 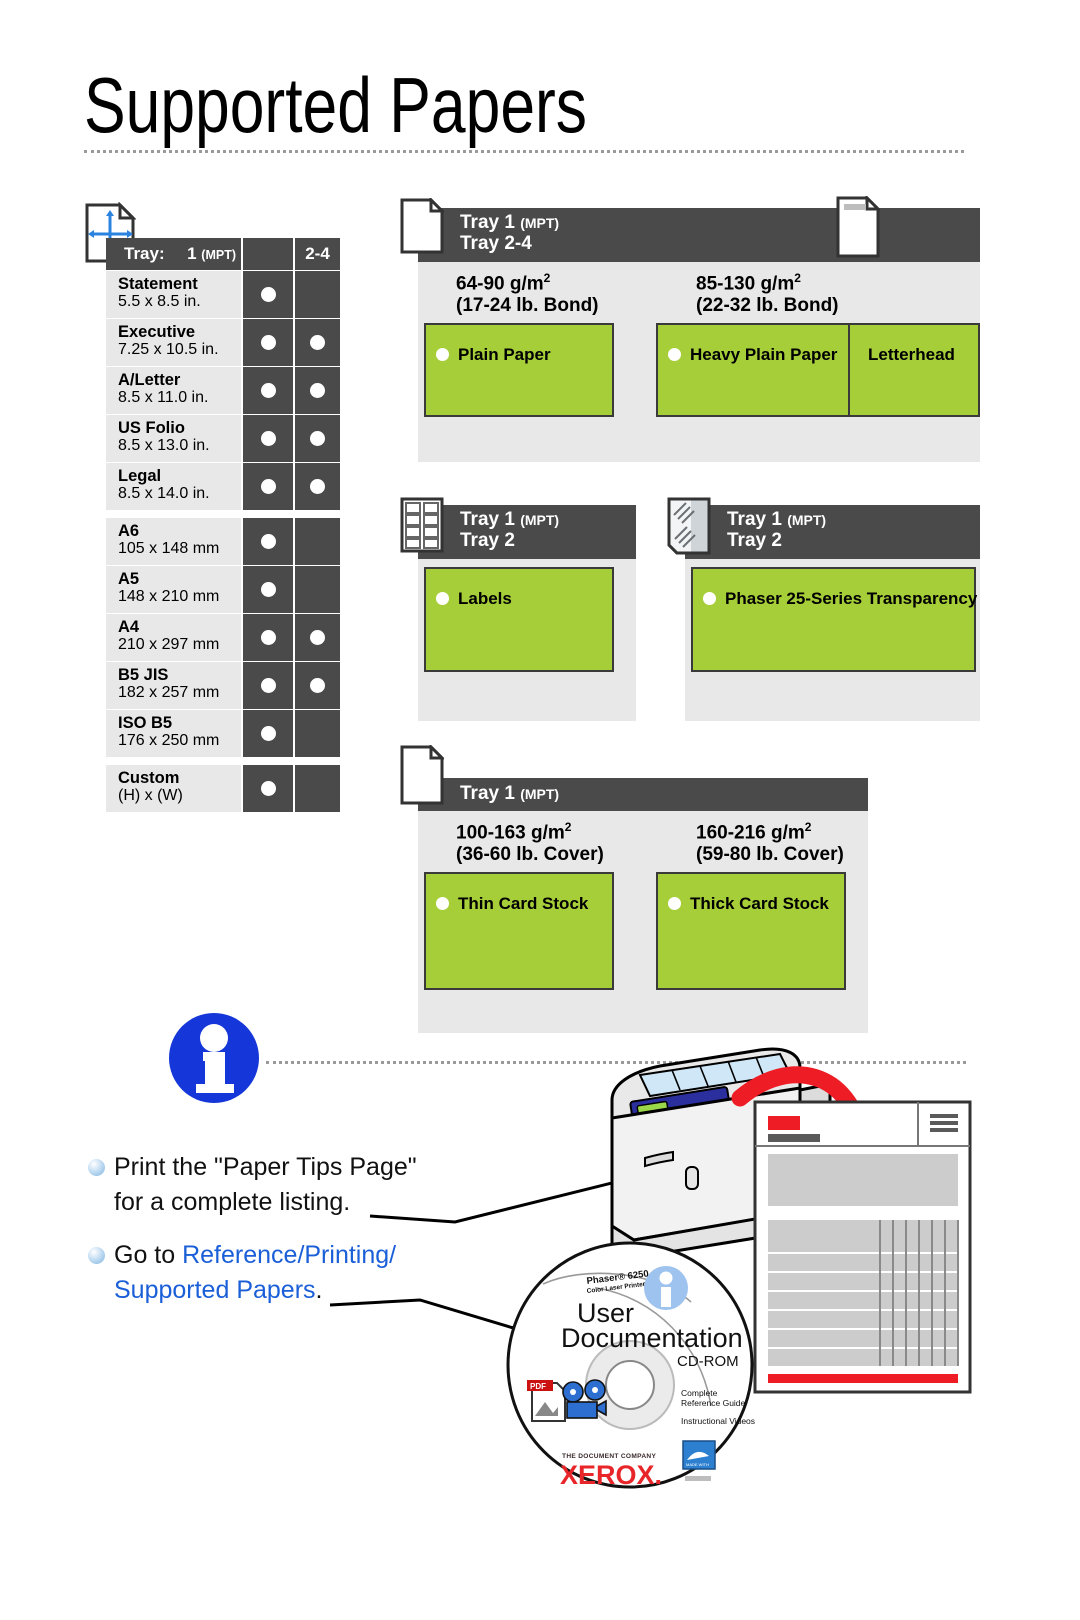 I want to click on table-row: A6 105 x 148 mm, so click(x=223, y=541).